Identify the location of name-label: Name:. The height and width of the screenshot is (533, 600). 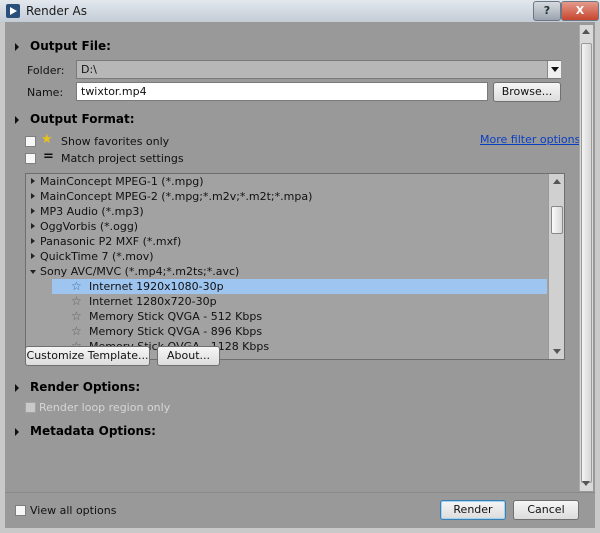
(45, 92).